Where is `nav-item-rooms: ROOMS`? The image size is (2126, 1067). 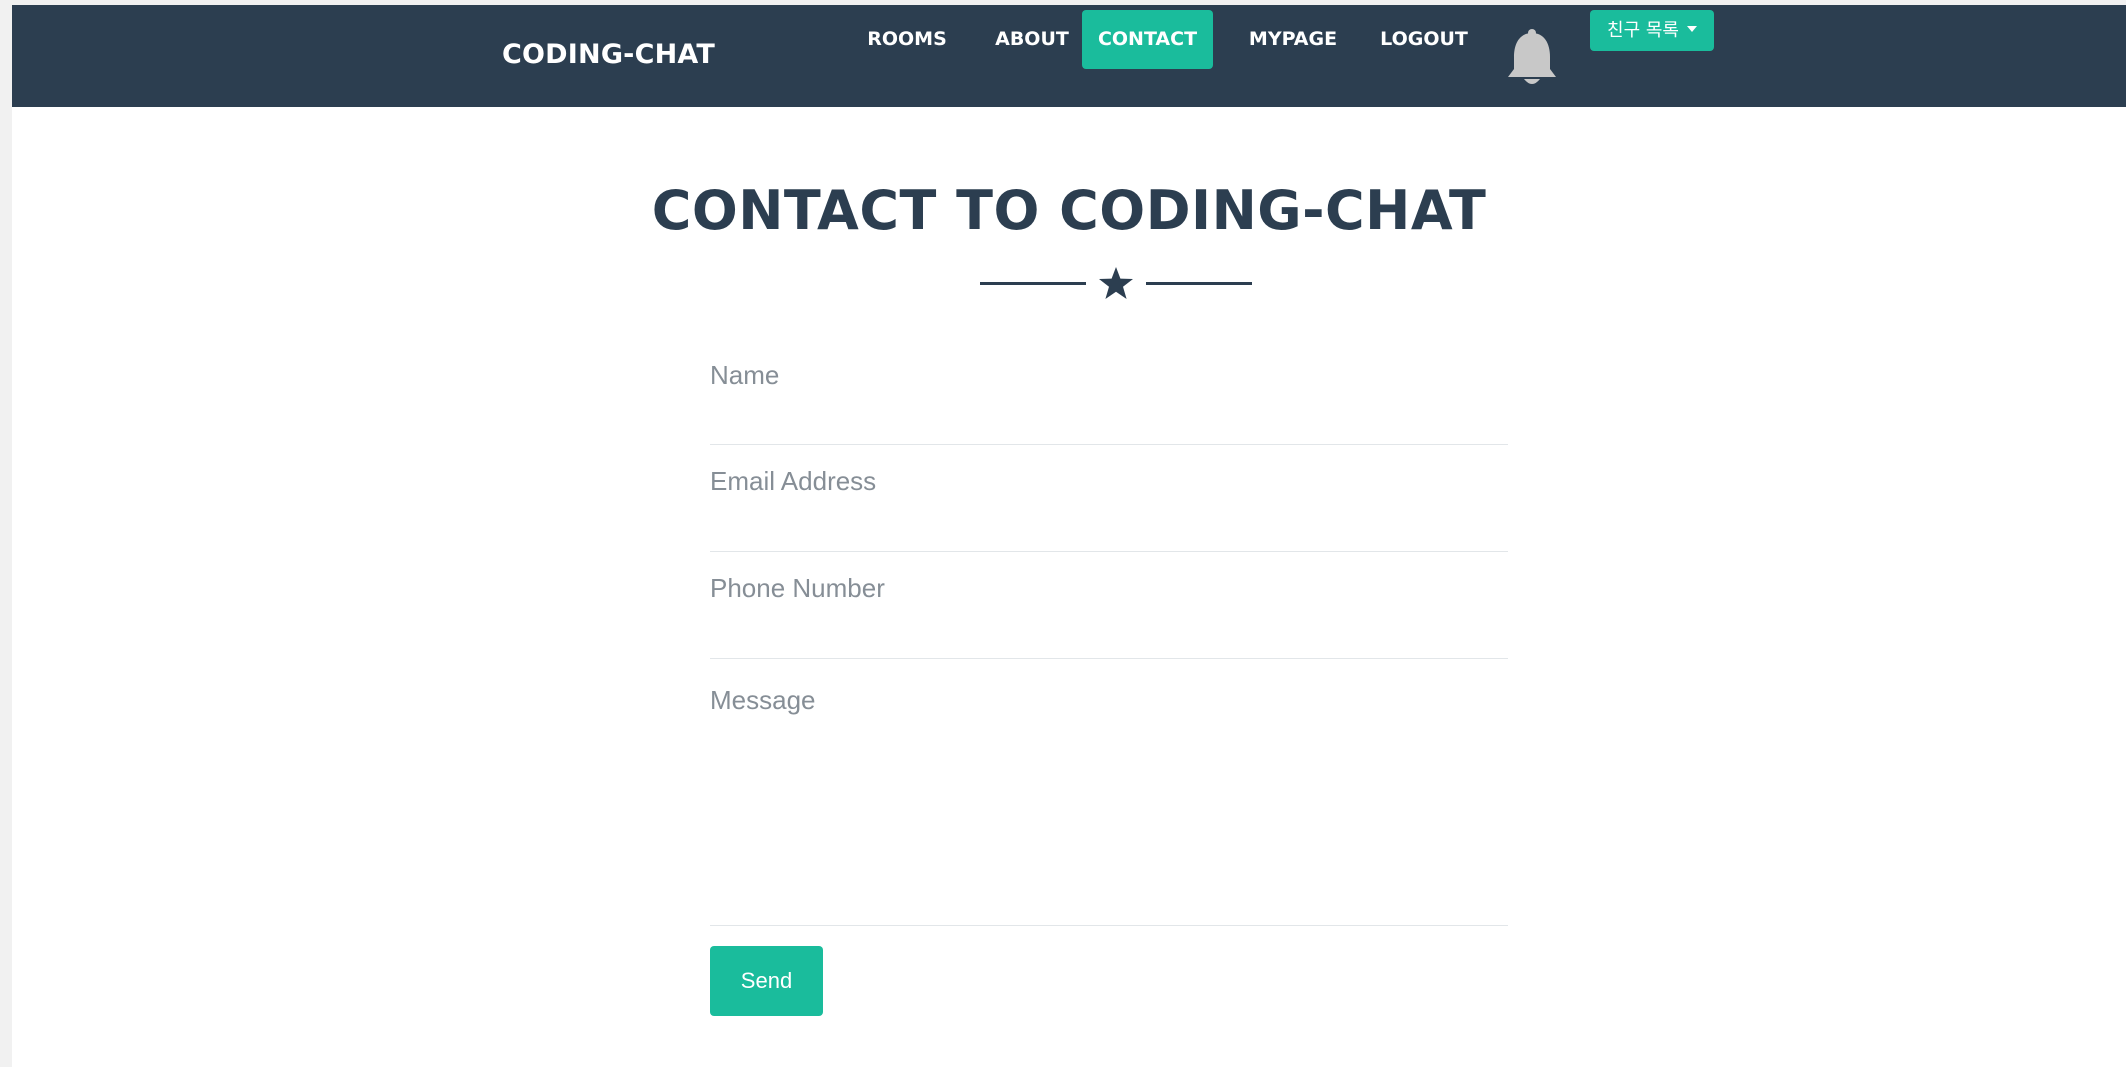 nav-item-rooms: ROOMS is located at coordinates (907, 39).